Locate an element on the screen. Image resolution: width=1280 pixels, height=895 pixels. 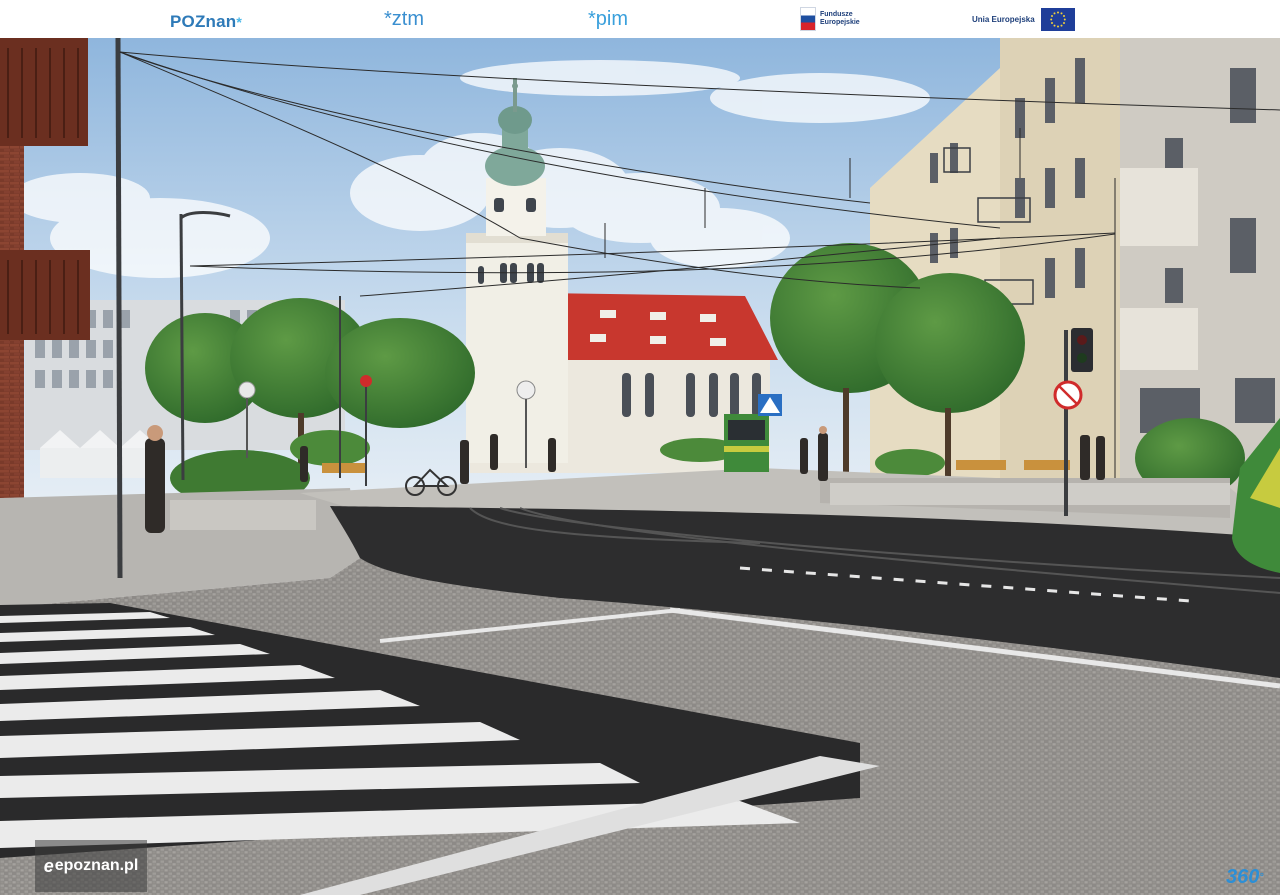
ztm-logo: *ztm is located at coordinates (404, 19).